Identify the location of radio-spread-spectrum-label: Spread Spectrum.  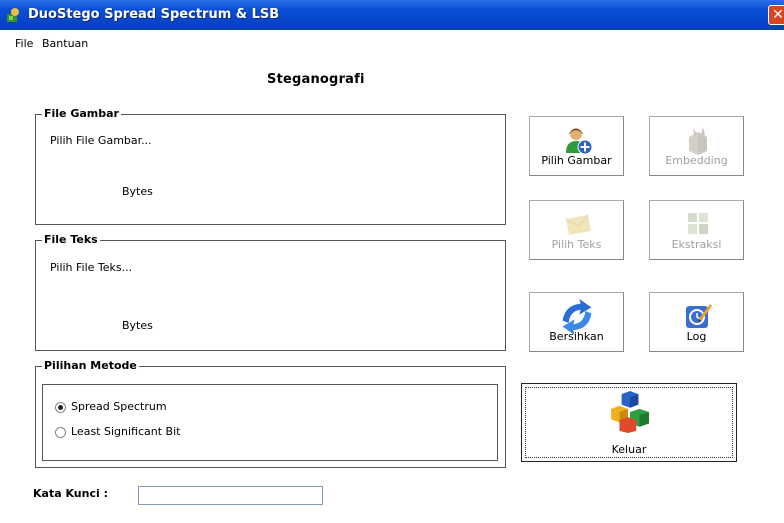
(119, 406).